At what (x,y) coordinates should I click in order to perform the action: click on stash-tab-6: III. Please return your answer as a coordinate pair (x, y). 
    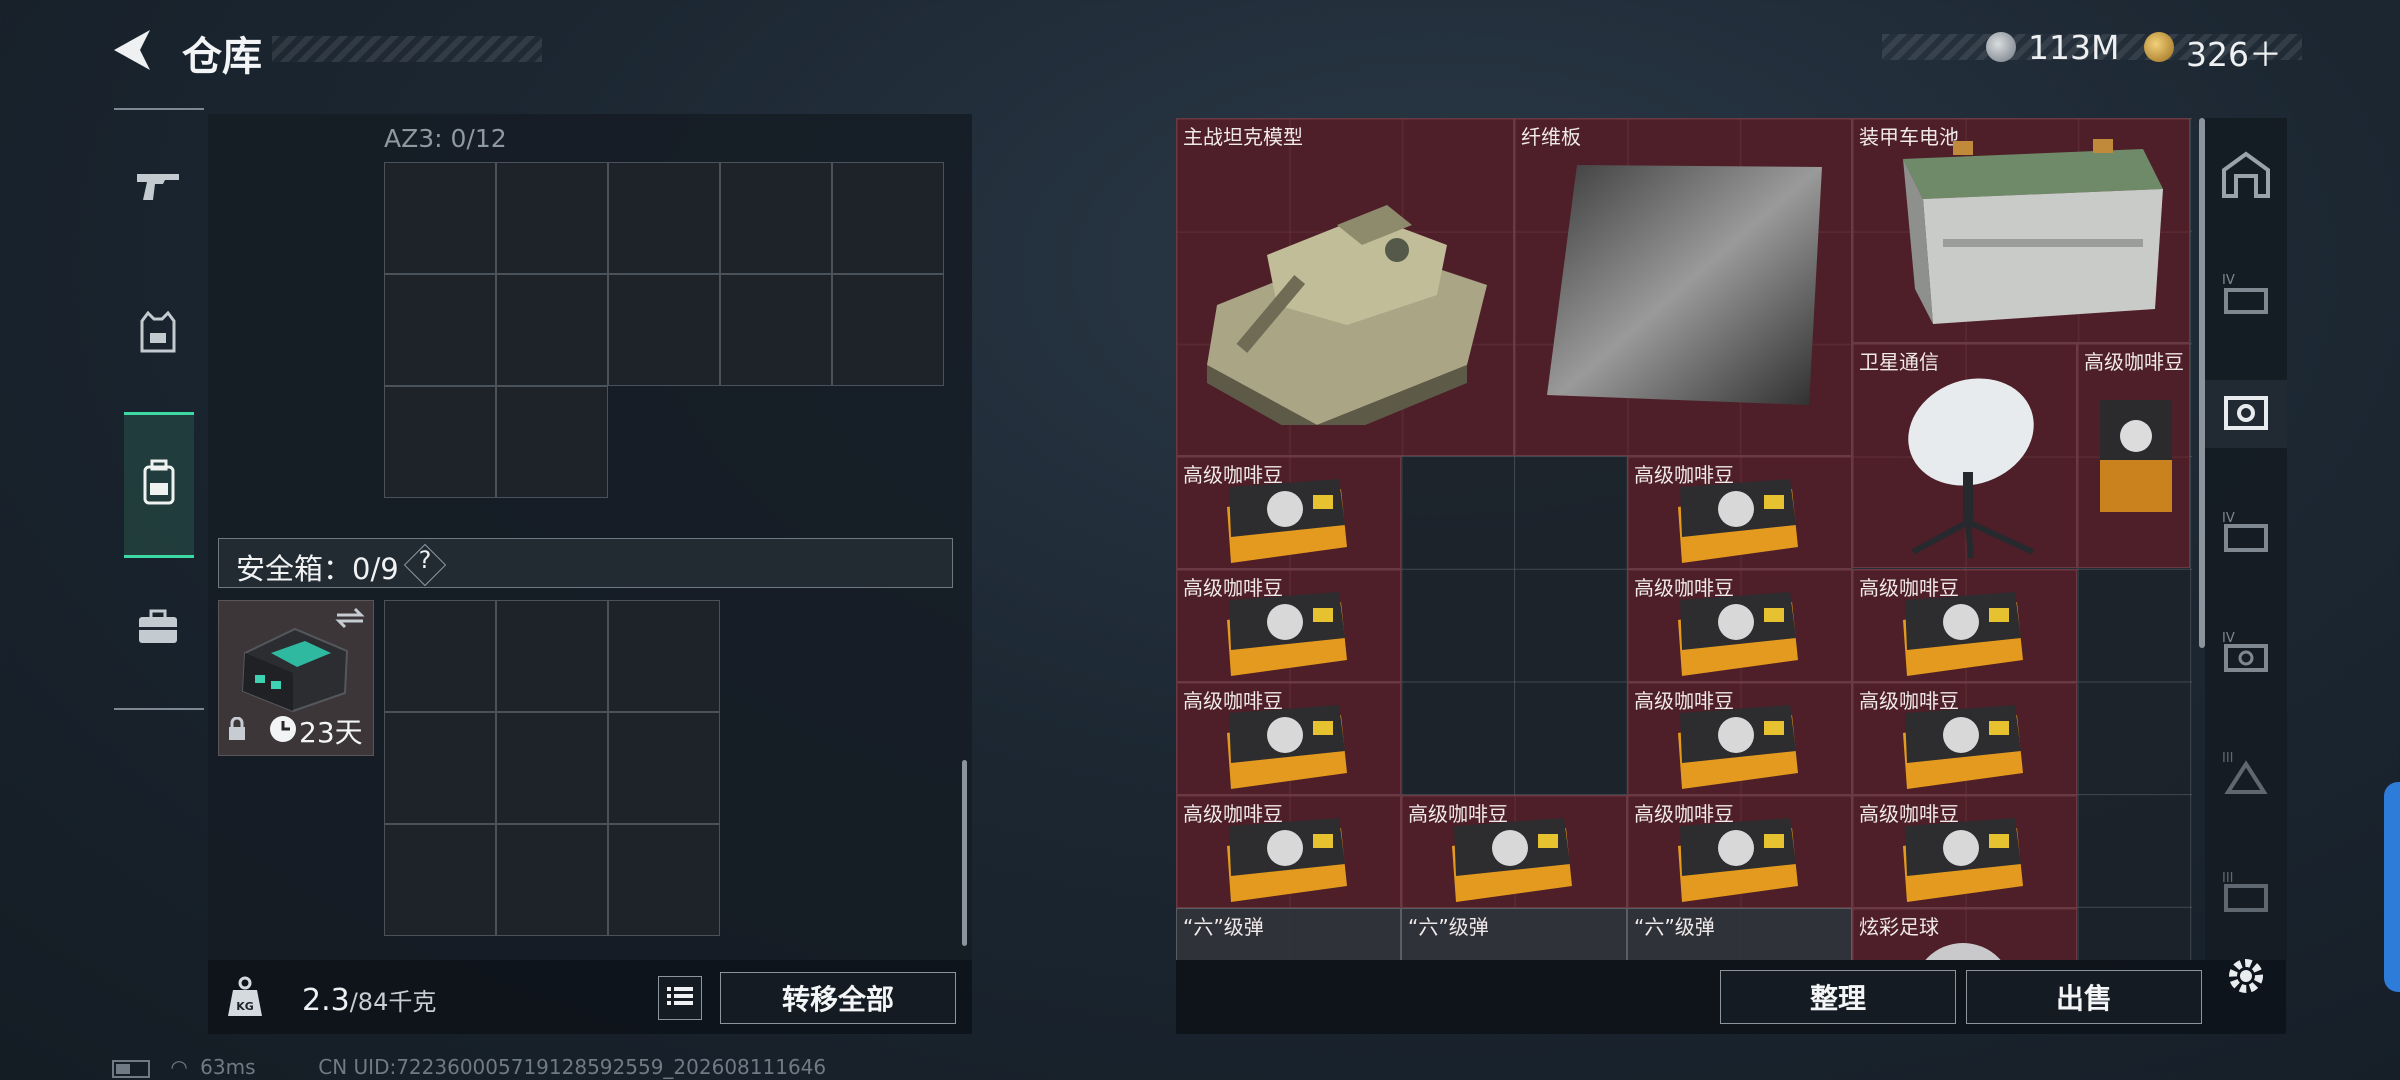
    Looking at the image, I should click on (2246, 894).